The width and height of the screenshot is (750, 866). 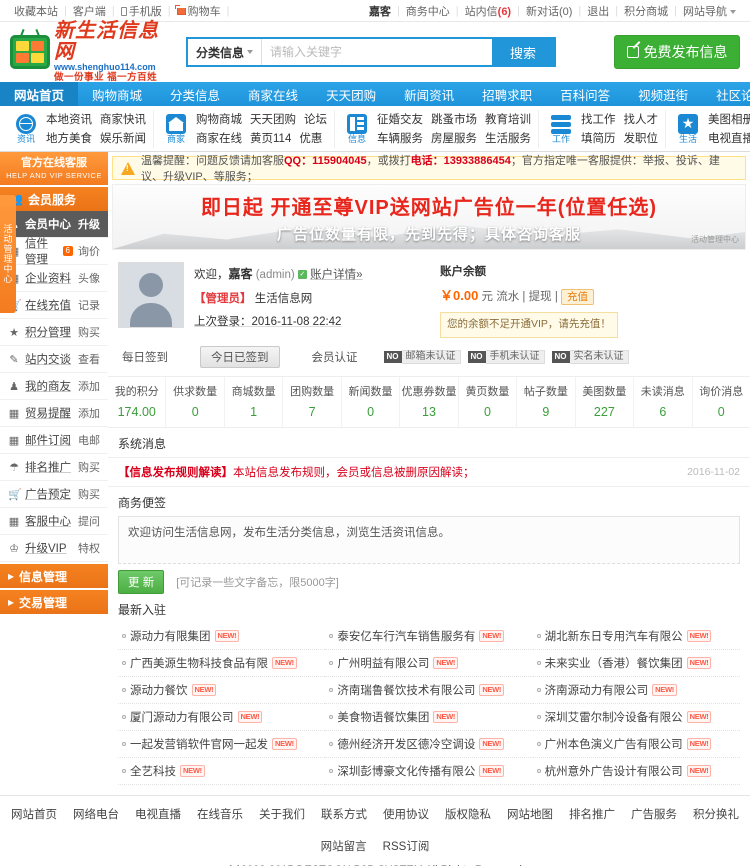 What do you see at coordinates (89, 440) in the screenshot?
I see `sidebar-item-action: 电邮` at bounding box center [89, 440].